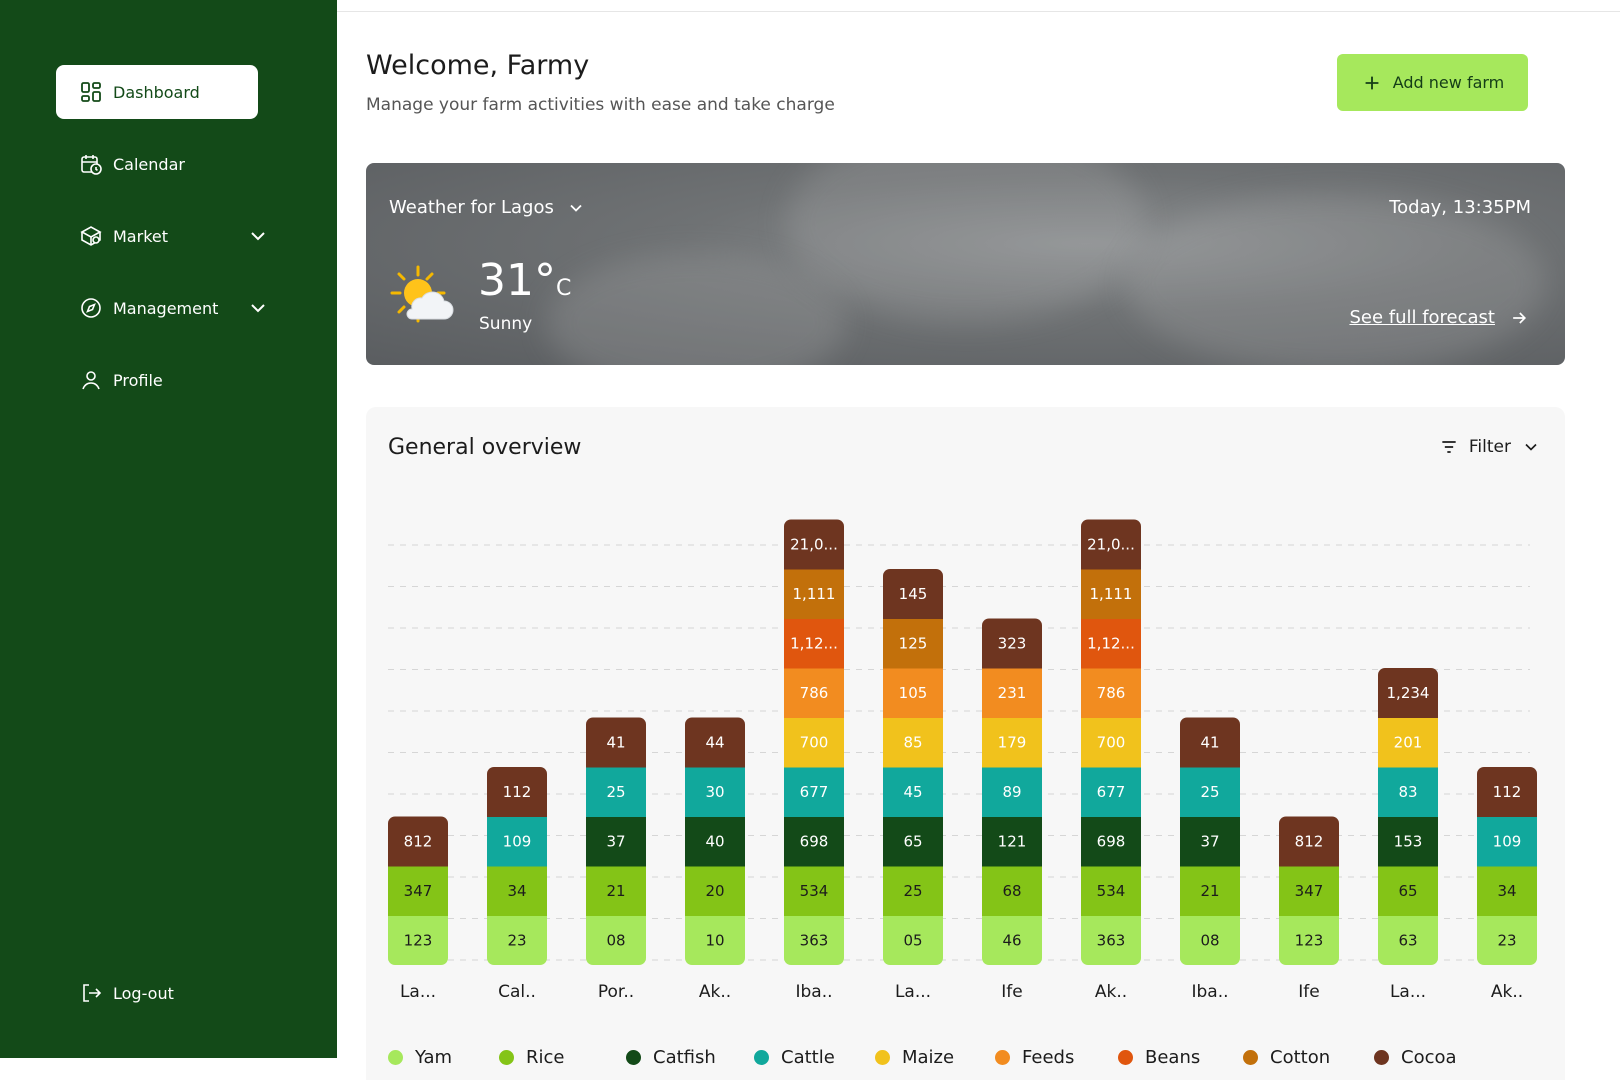 The height and width of the screenshot is (1080, 1620). Describe the element at coordinates (1429, 1057) in the screenshot. I see `legend-label: Cocoa` at that location.